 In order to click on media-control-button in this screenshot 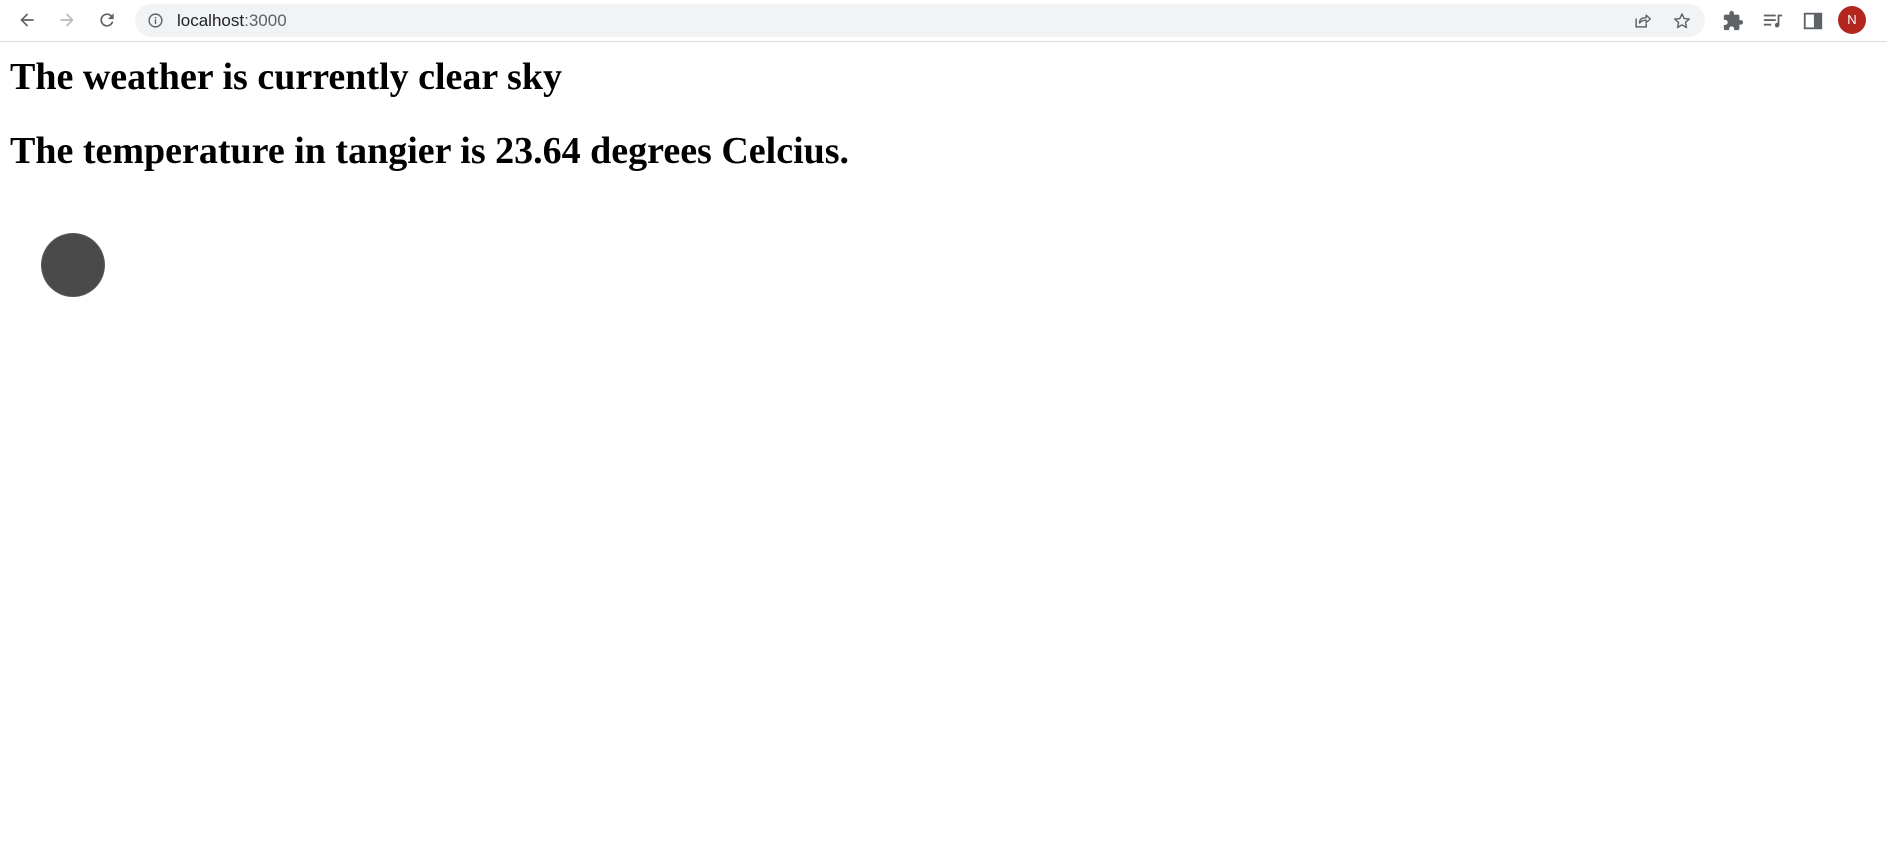, I will do `click(1773, 21)`.